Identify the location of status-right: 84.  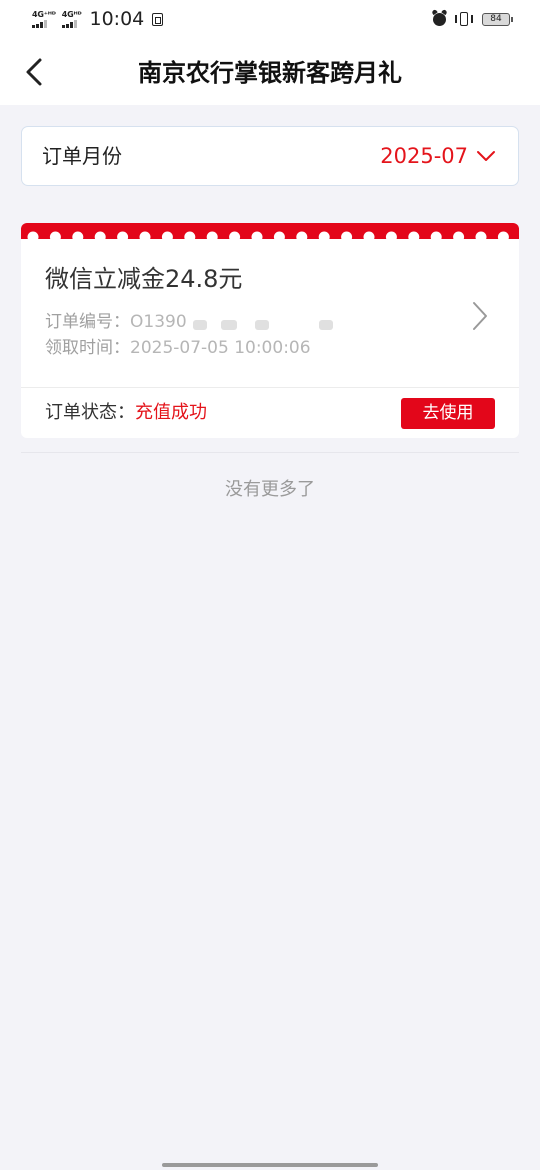
(473, 19).